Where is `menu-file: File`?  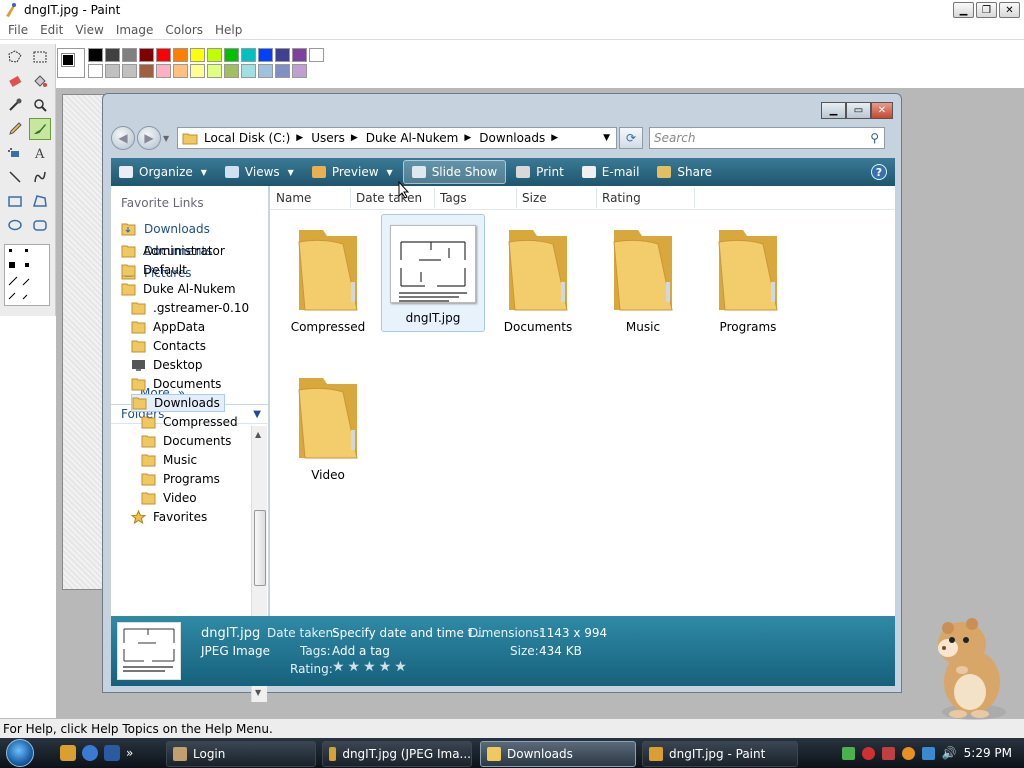
menu-file: File is located at coordinates (18, 30).